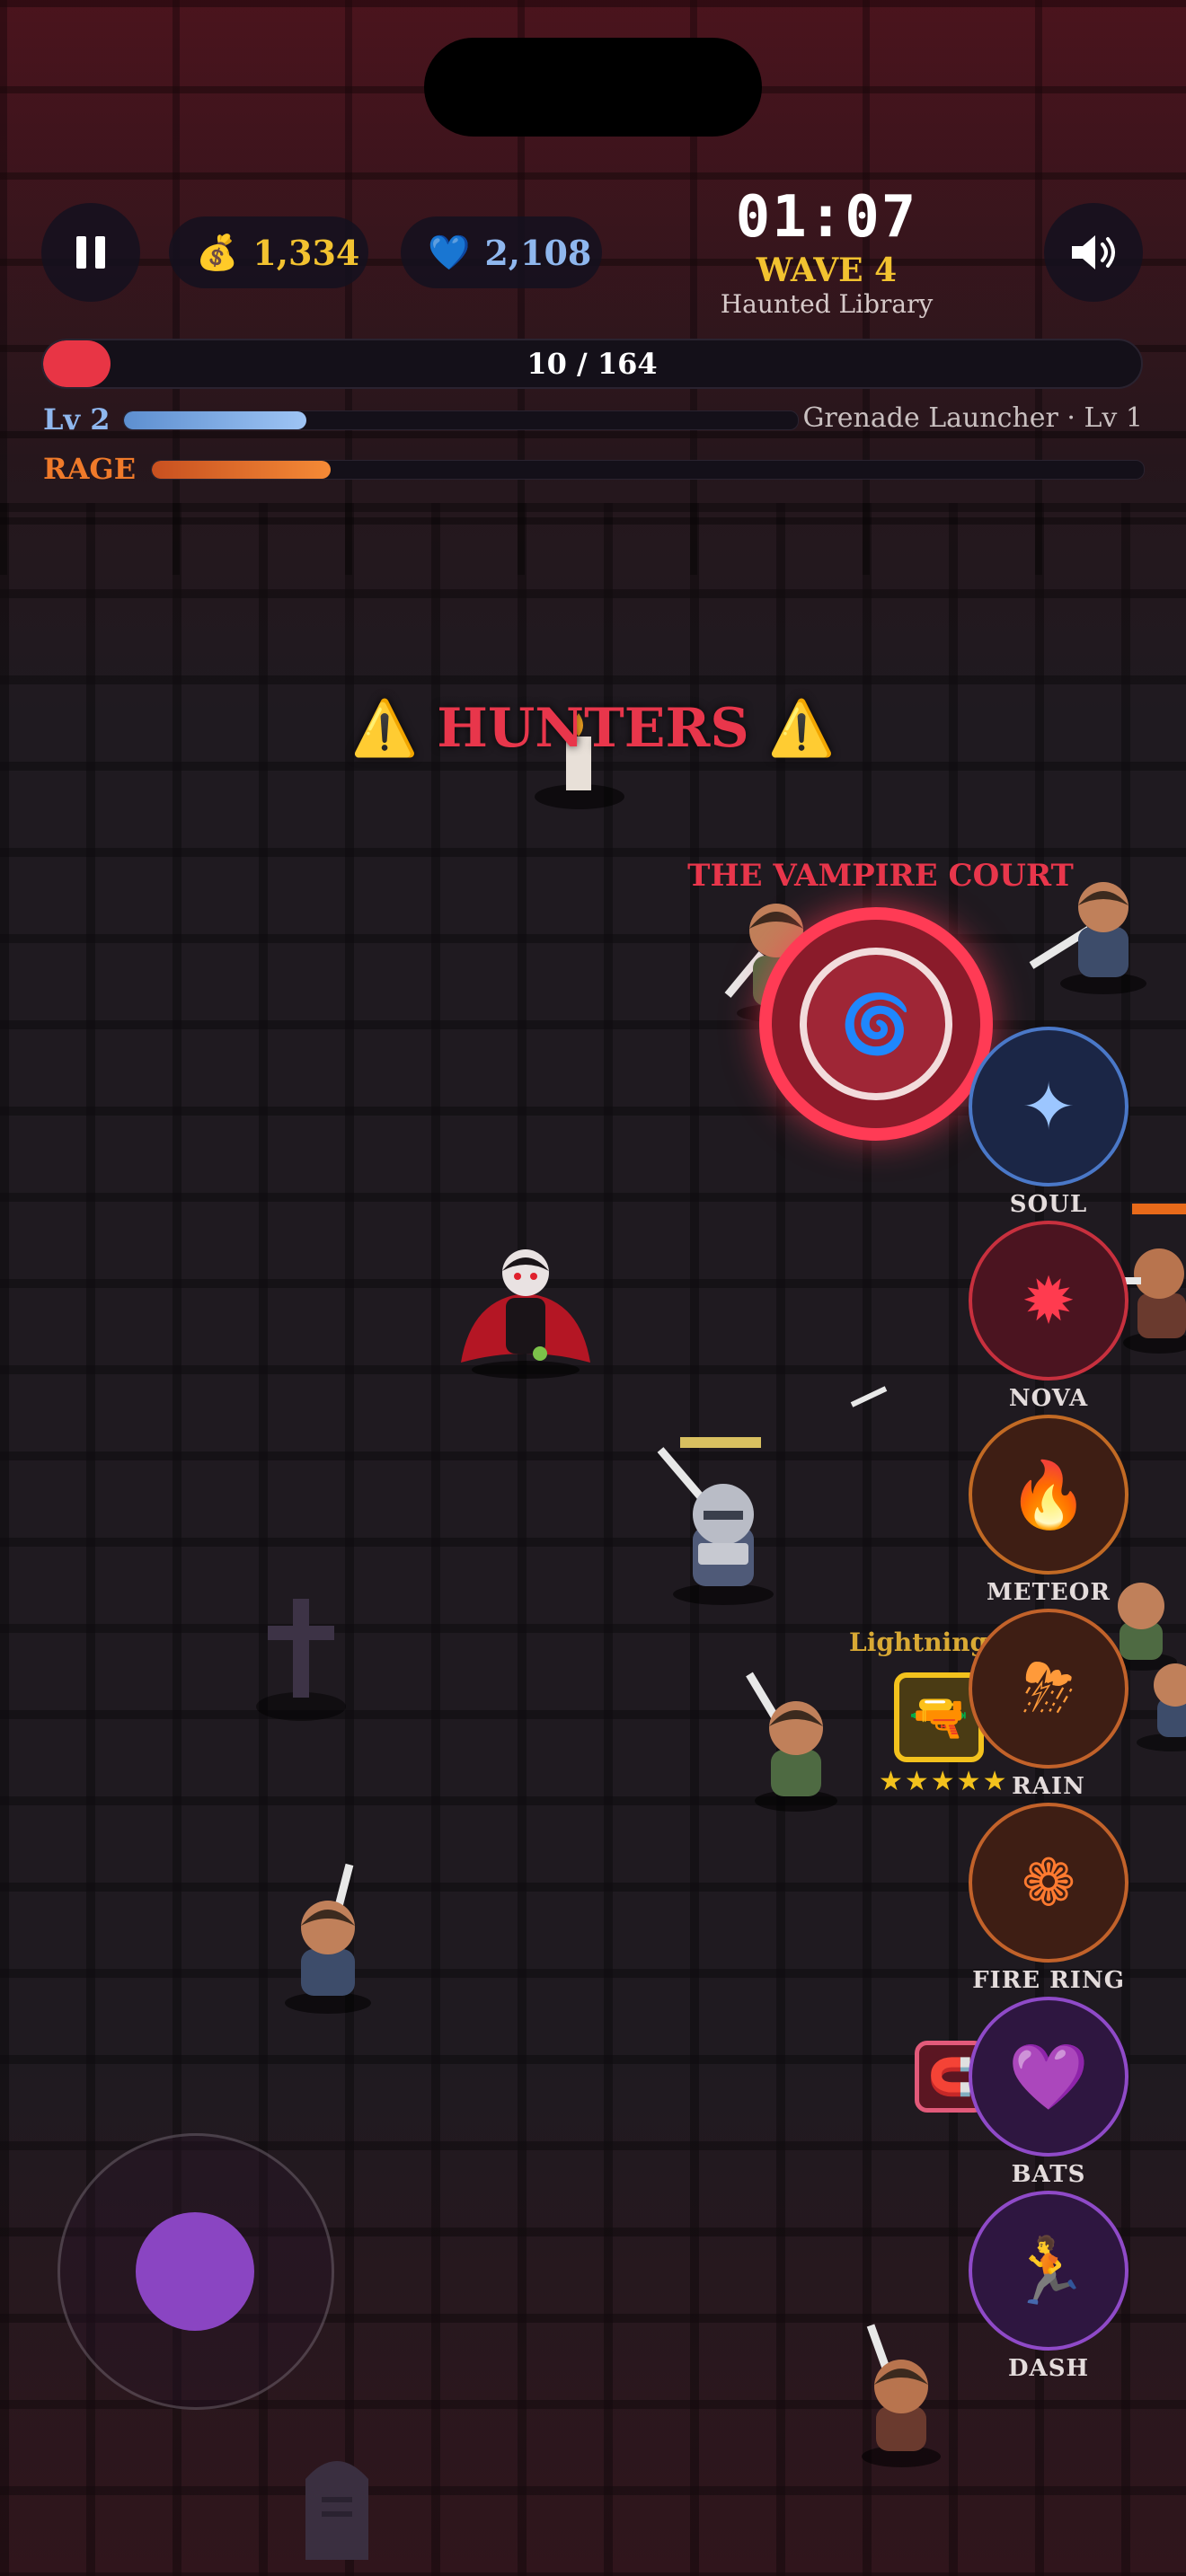 The width and height of the screenshot is (1186, 2576). I want to click on health-text: 10 / 164, so click(592, 364).